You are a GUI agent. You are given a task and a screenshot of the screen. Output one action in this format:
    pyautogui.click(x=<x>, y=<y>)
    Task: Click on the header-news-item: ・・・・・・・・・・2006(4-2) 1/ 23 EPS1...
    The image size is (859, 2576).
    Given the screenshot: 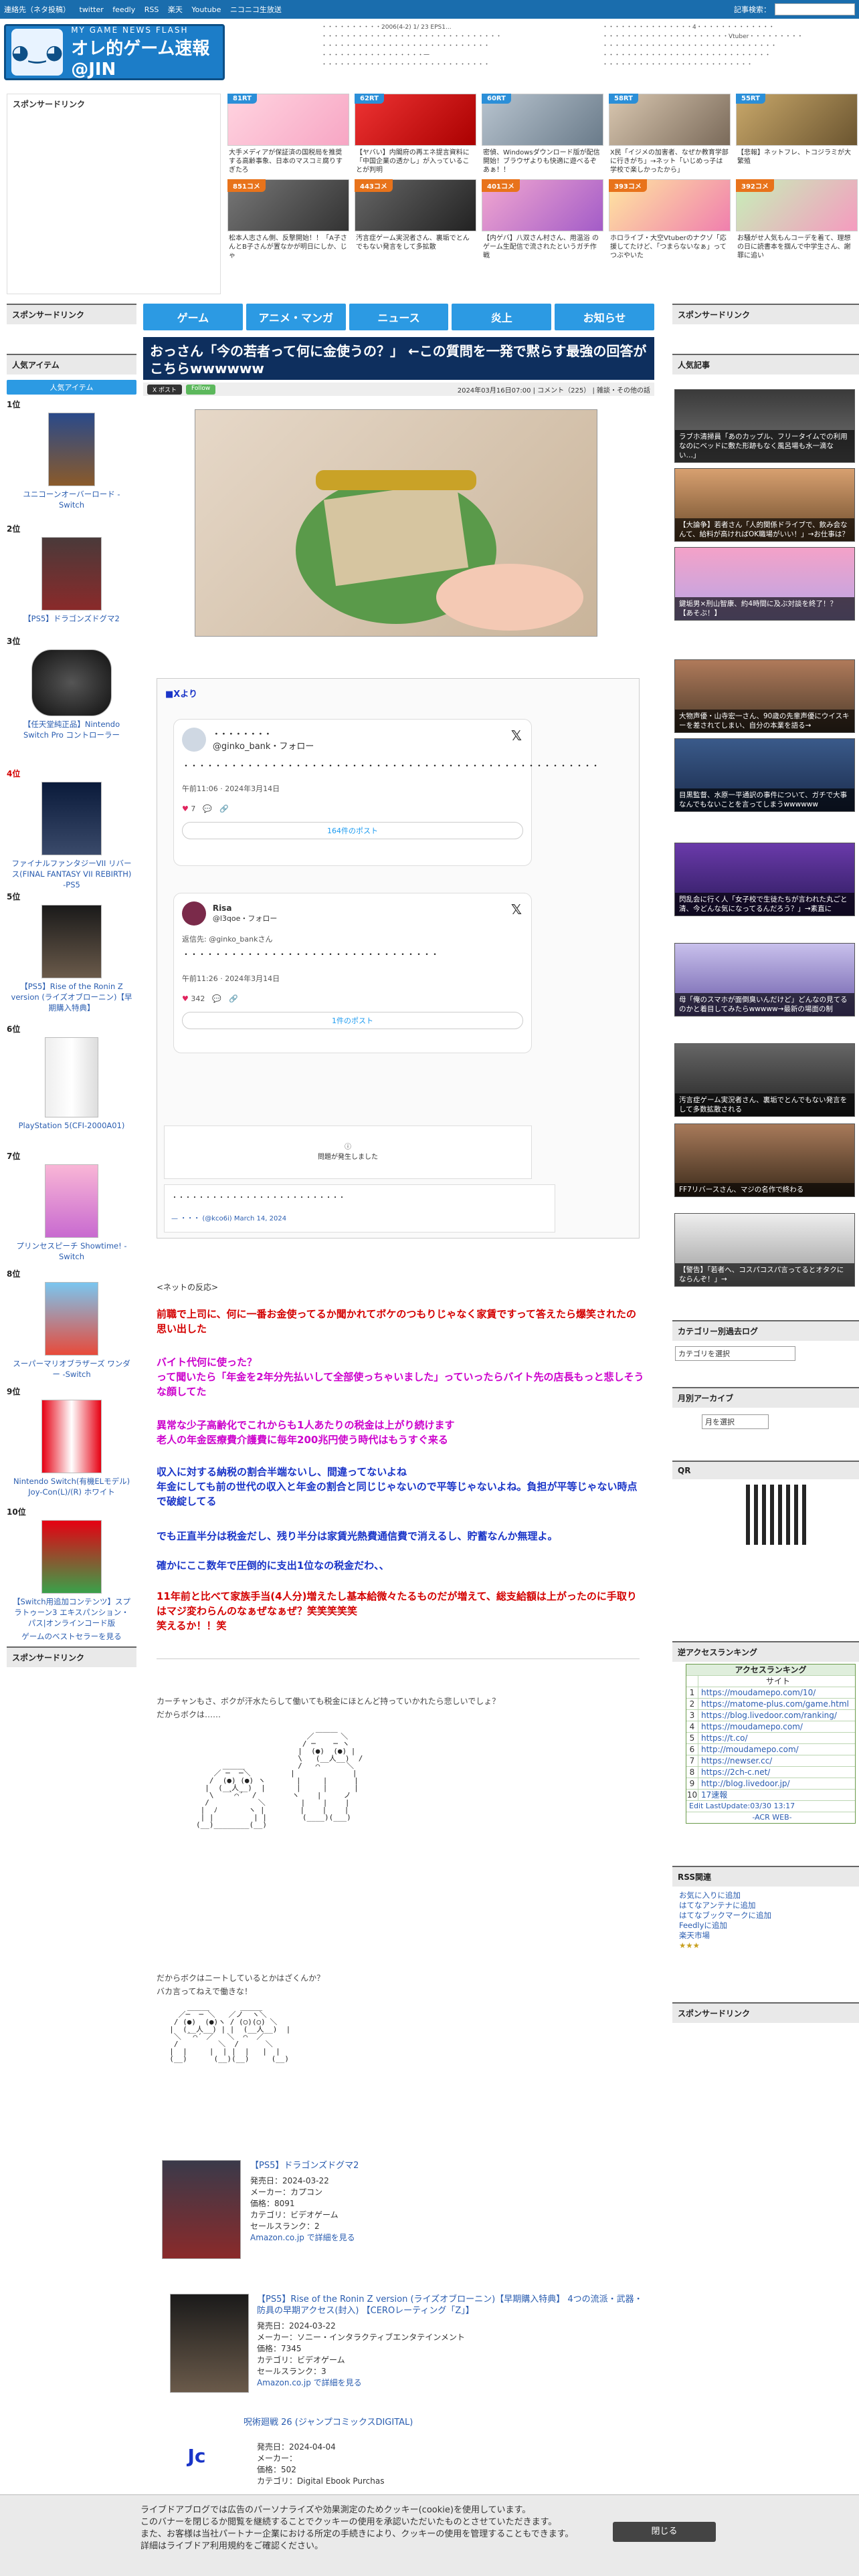 What is the action you would take?
    pyautogui.click(x=448, y=27)
    